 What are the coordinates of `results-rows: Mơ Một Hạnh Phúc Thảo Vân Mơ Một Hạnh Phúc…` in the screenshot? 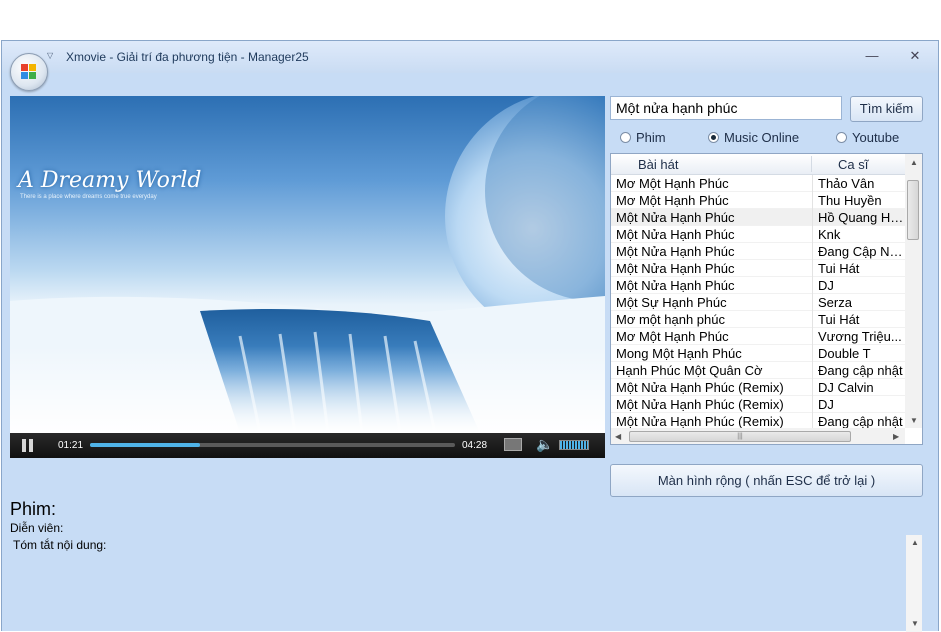 It's located at (758, 309).